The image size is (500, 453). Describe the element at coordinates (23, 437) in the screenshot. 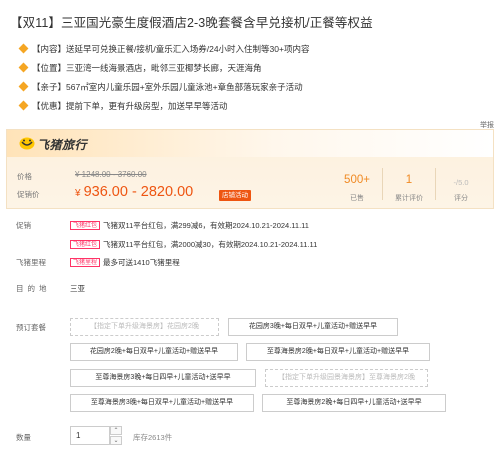

I see `quantity-label: 数量` at that location.